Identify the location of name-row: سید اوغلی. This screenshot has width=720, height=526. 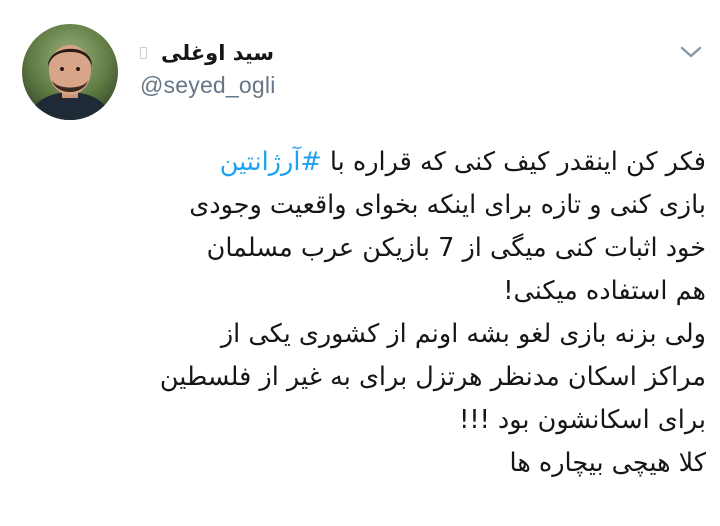
(208, 53).